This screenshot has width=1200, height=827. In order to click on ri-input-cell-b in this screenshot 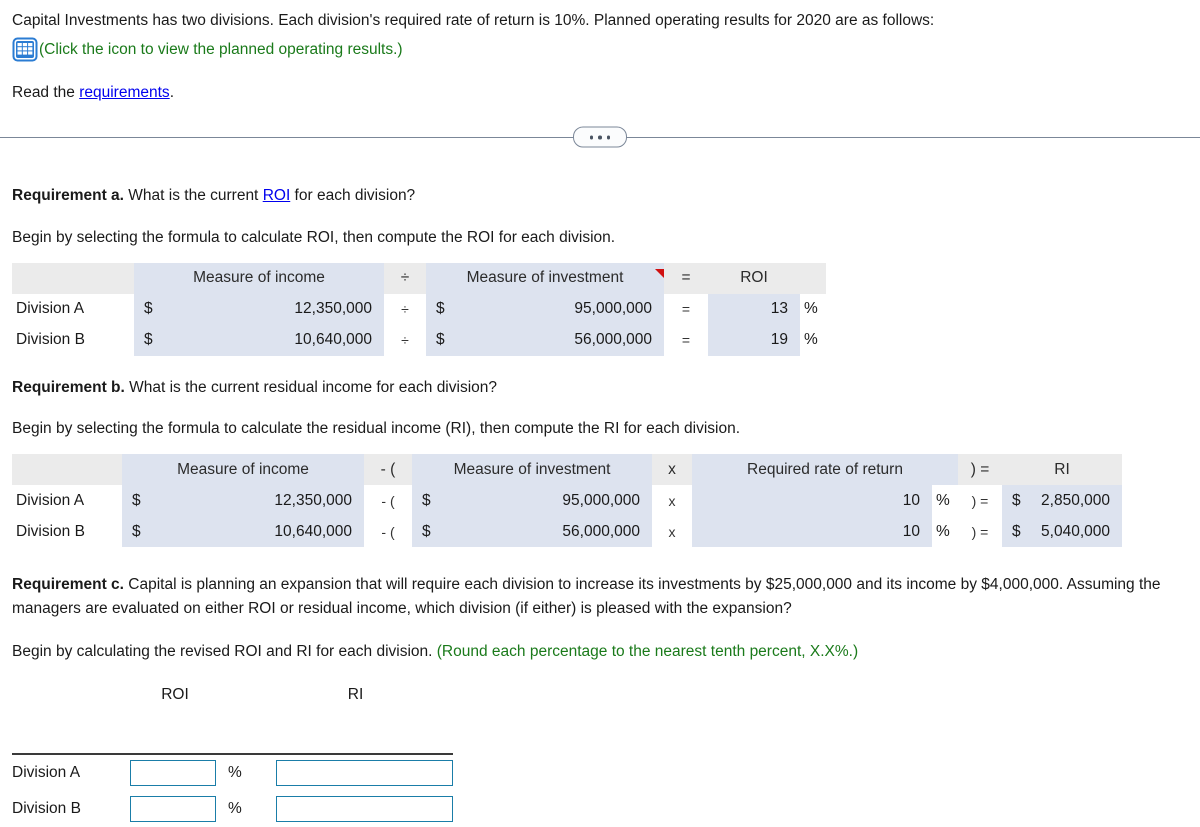, I will do `click(355, 809)`.